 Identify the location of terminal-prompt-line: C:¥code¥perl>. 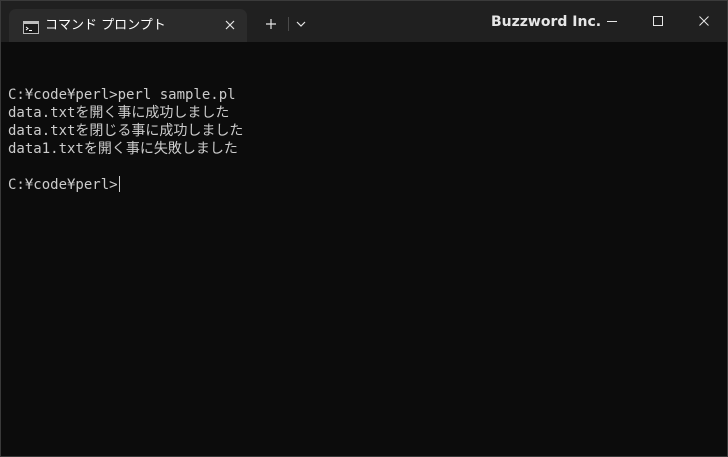
(125, 185).